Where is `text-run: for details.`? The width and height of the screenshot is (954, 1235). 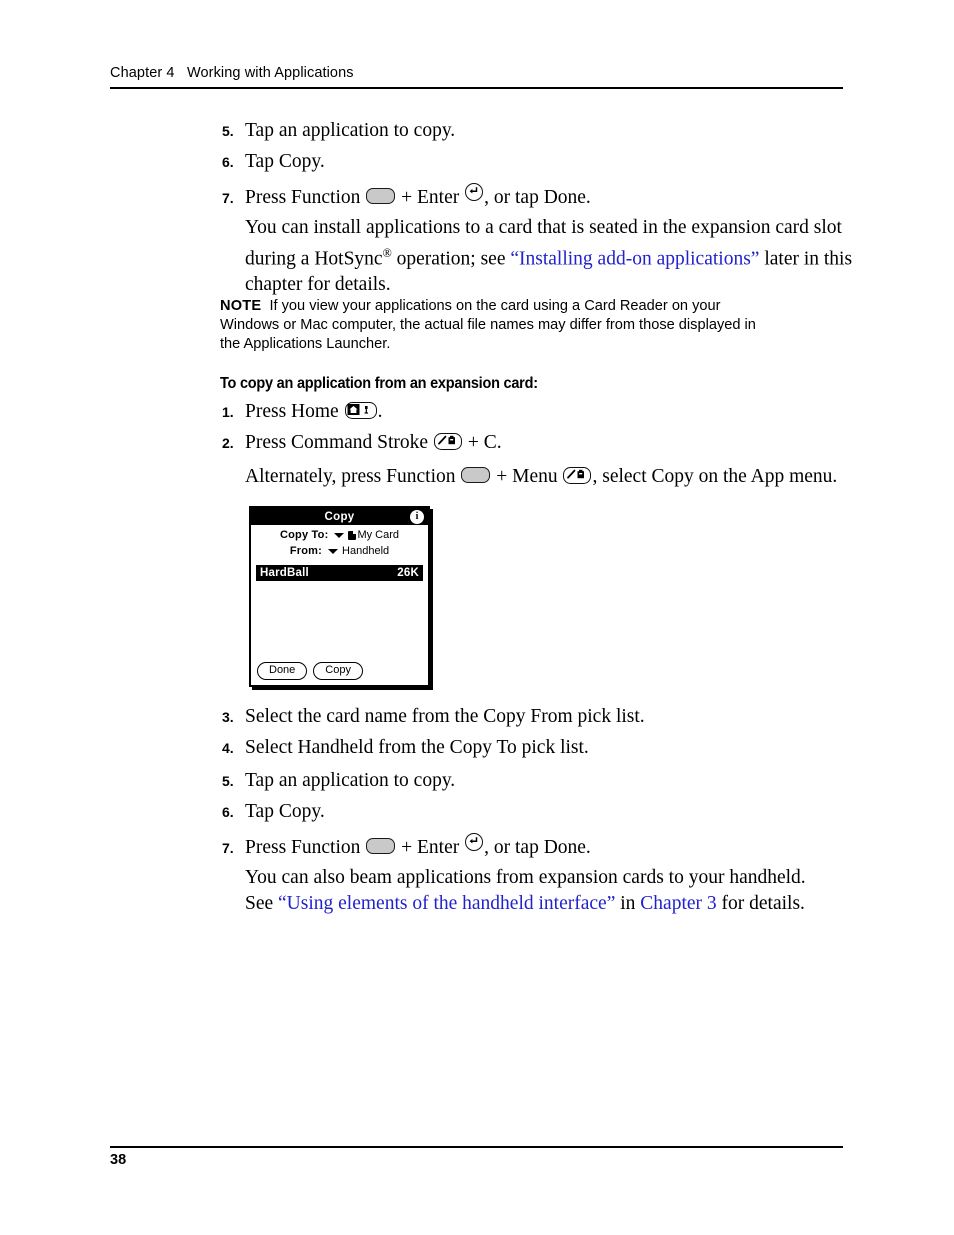 text-run: for details. is located at coordinates (760, 903).